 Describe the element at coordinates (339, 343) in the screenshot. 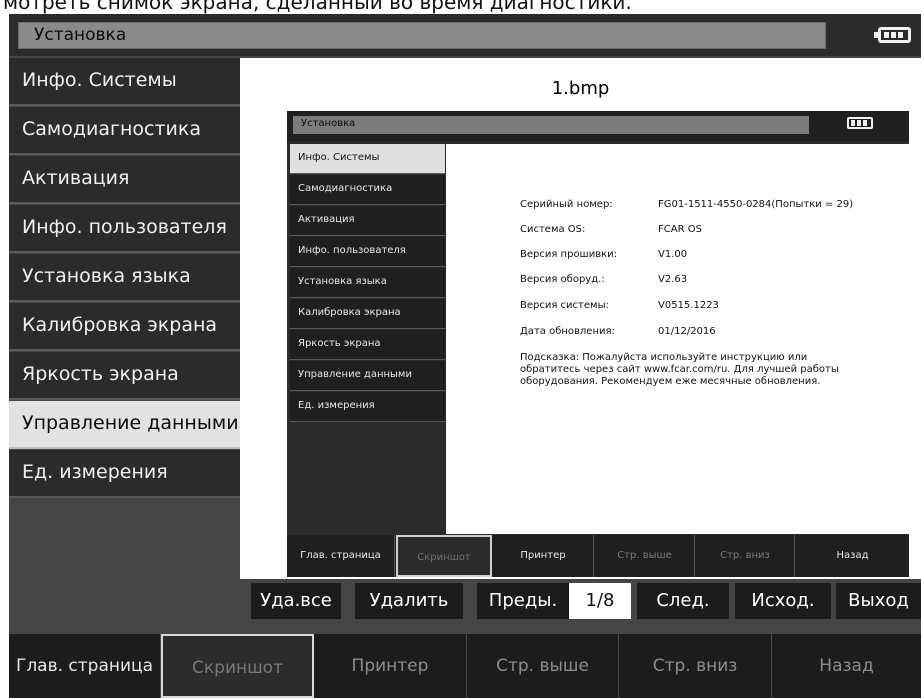

I see `preview-menu-label: Яркость экрана` at that location.